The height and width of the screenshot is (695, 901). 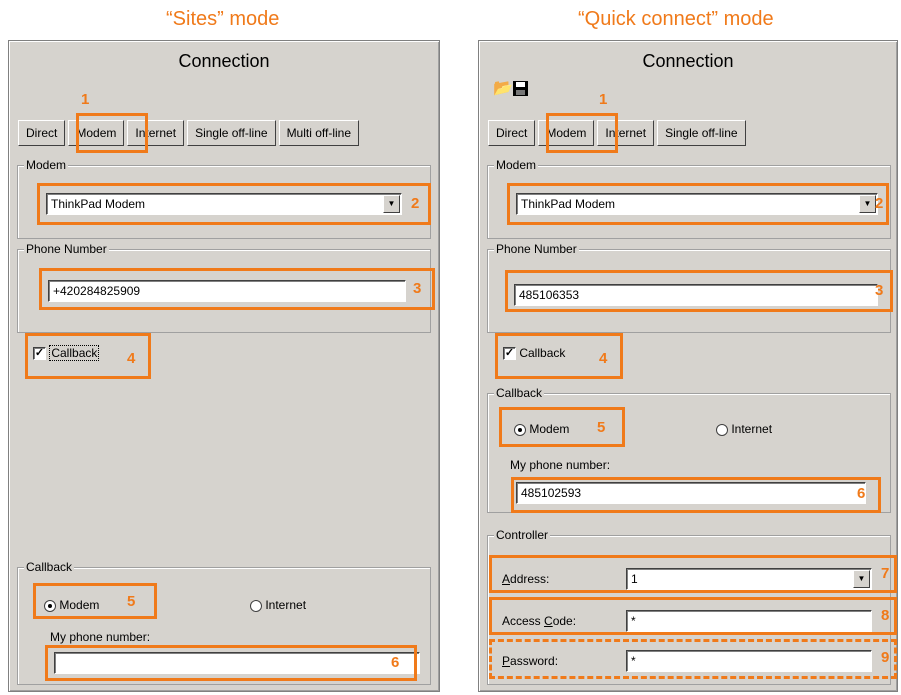 What do you see at coordinates (536, 249) in the screenshot?
I see `right-phone-legend: Phone Number` at bounding box center [536, 249].